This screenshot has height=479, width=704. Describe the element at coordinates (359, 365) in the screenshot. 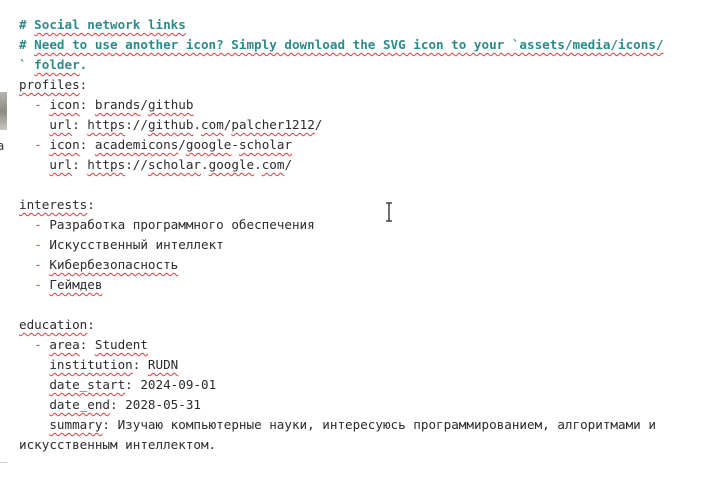

I see `code-line: institution: RUDN` at that location.